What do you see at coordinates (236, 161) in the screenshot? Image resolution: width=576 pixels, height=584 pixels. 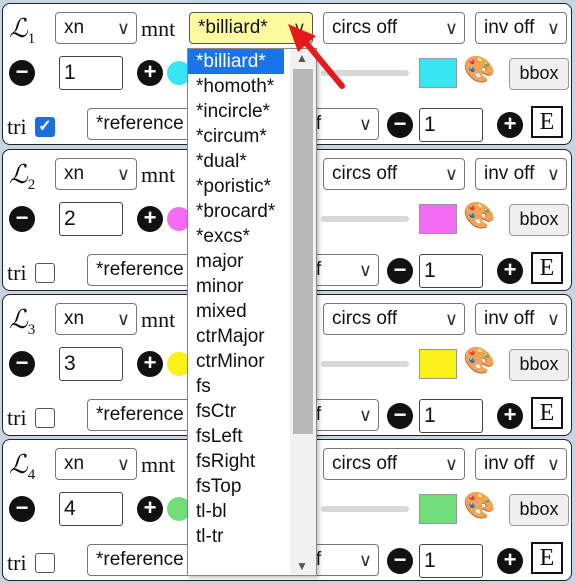 I see `dropdown-option: *dual*` at bounding box center [236, 161].